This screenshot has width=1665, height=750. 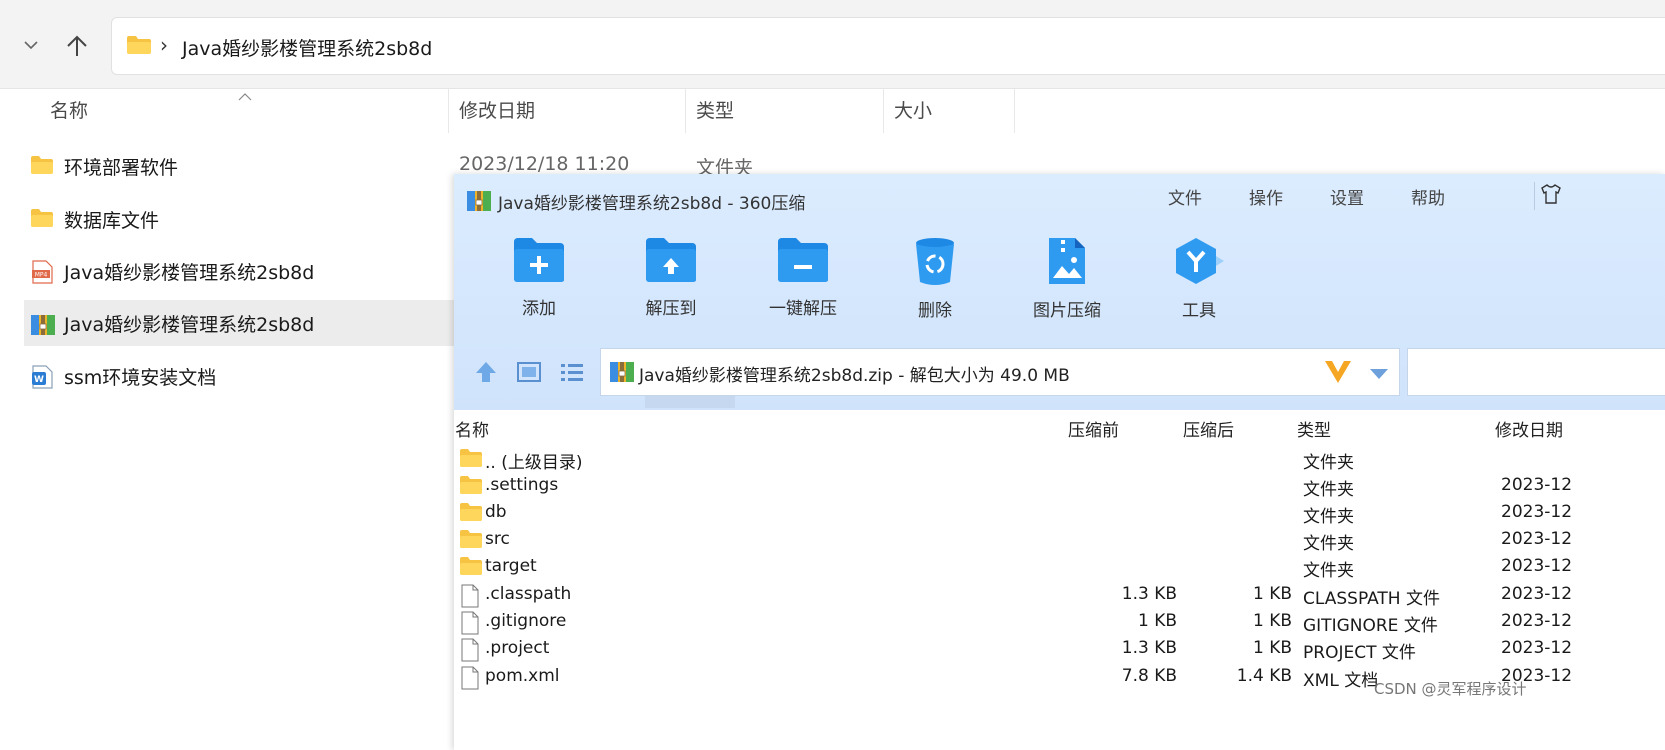 I want to click on zip-column-before: 压缩前, so click(x=1093, y=428).